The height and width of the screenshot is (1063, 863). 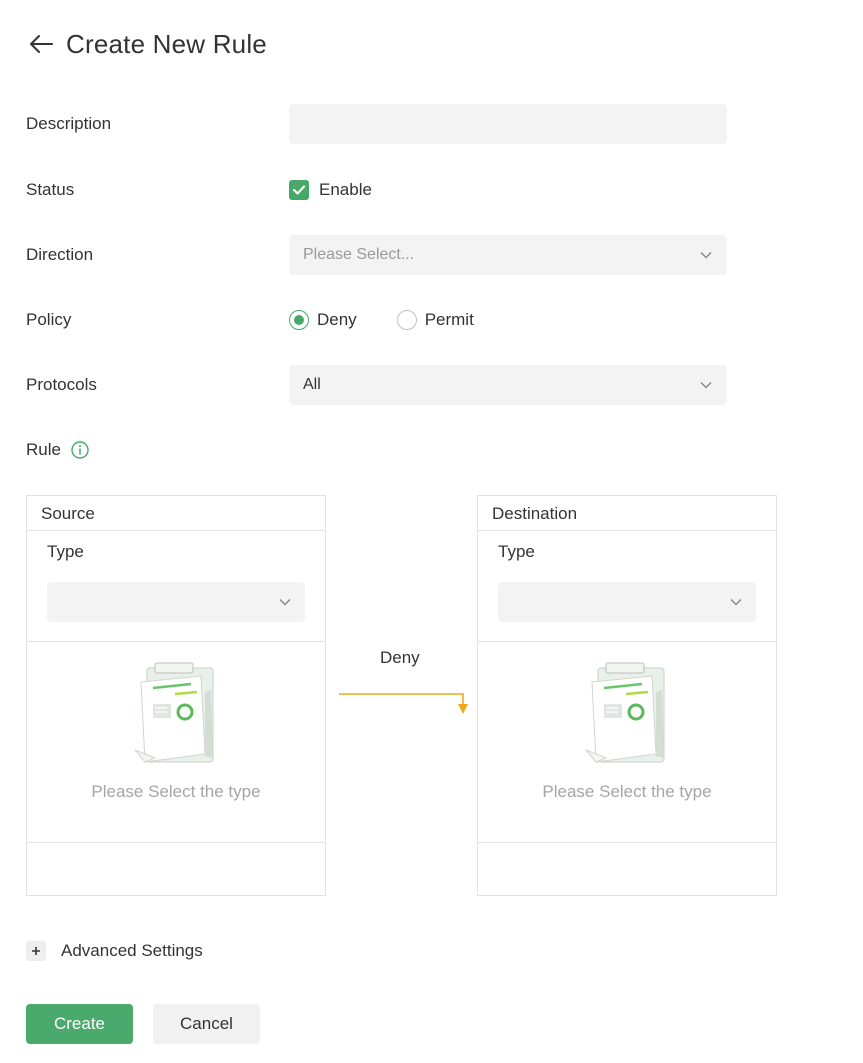 I want to click on radio-unchecked-icon, so click(x=406, y=320).